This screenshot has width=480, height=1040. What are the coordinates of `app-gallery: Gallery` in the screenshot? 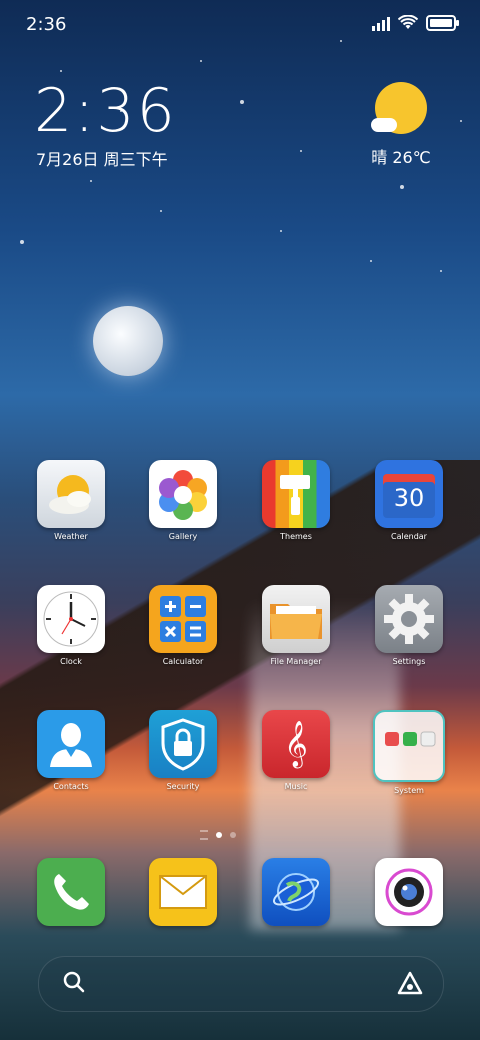 It's located at (183, 500).